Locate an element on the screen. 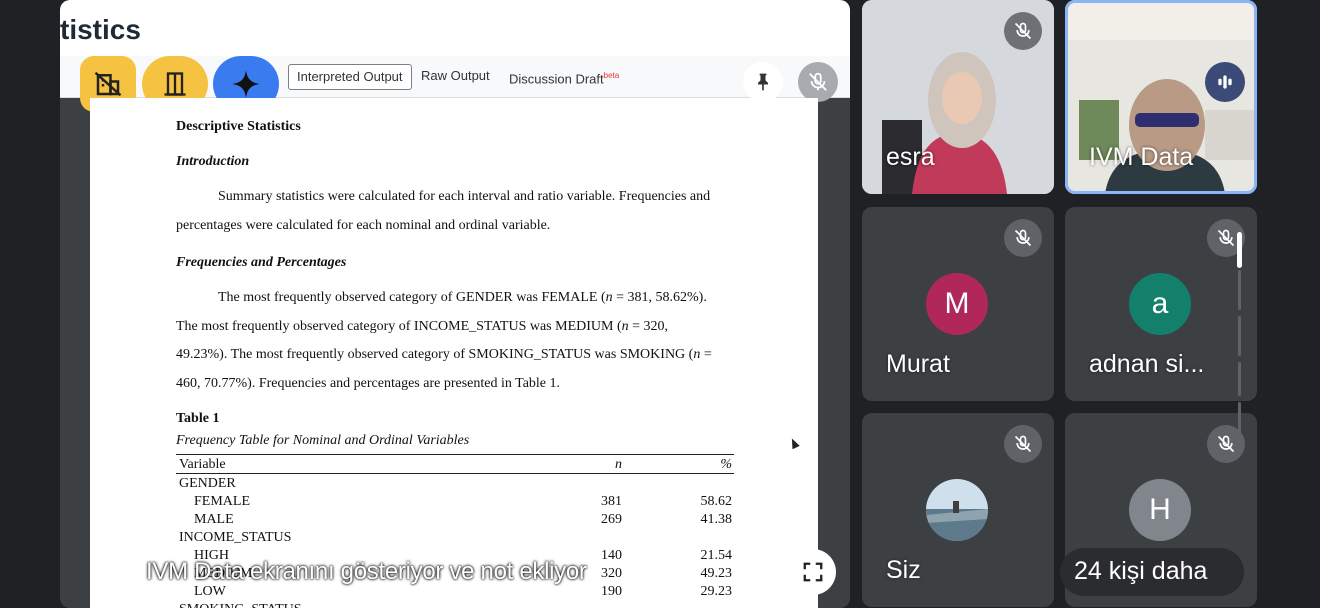  table-row: GENDER is located at coordinates (455, 485).